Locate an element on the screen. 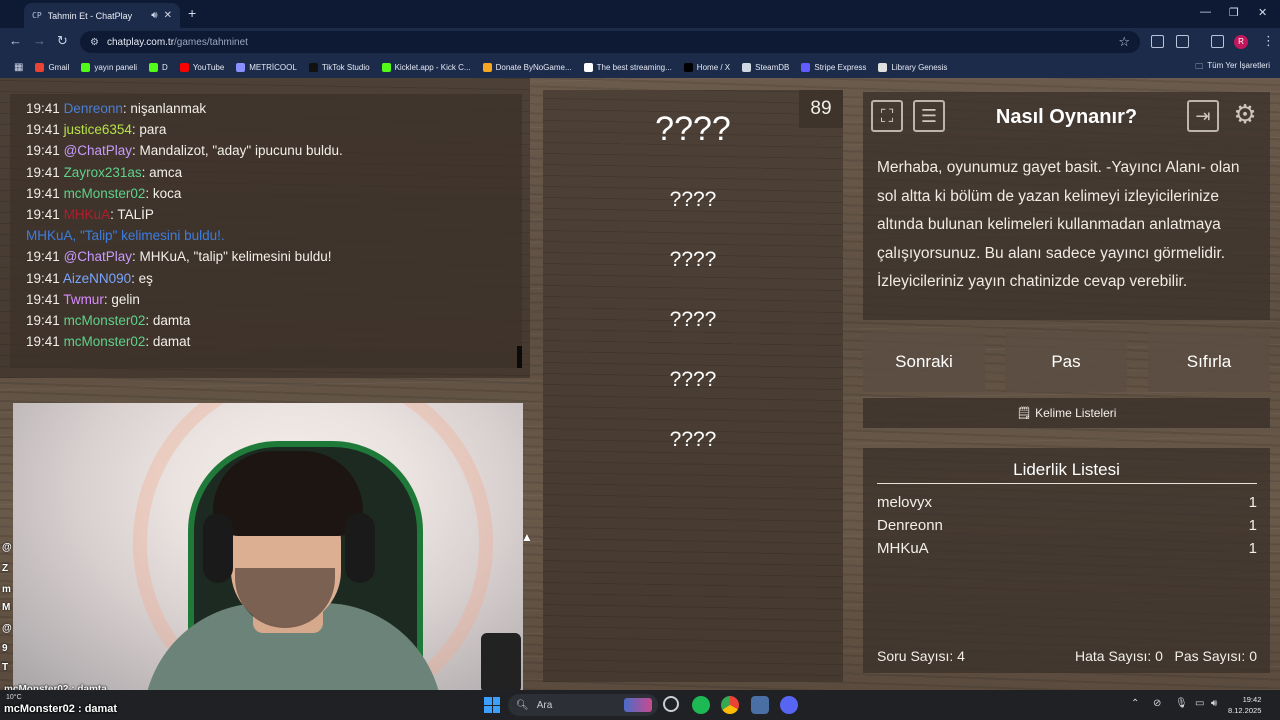 This screenshot has height=720, width=1280. apps-icon: ▦ is located at coordinates (18, 67).